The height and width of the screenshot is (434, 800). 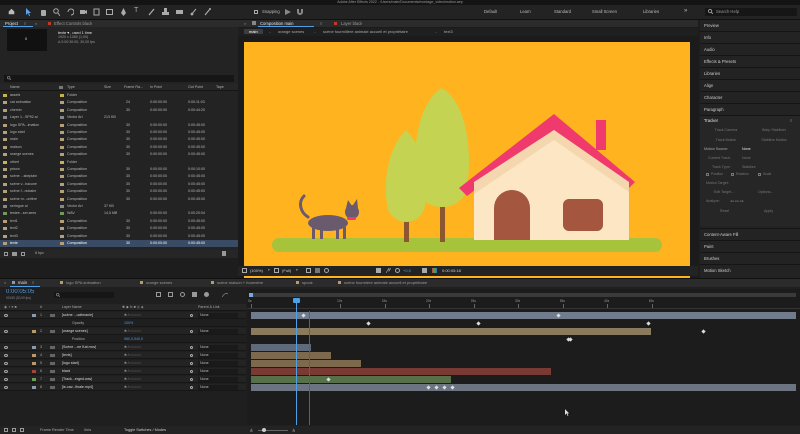 I want to click on project-list-item: texte Composition 30 0:00:00:00 0:00:45:00, so click(x=119, y=243).